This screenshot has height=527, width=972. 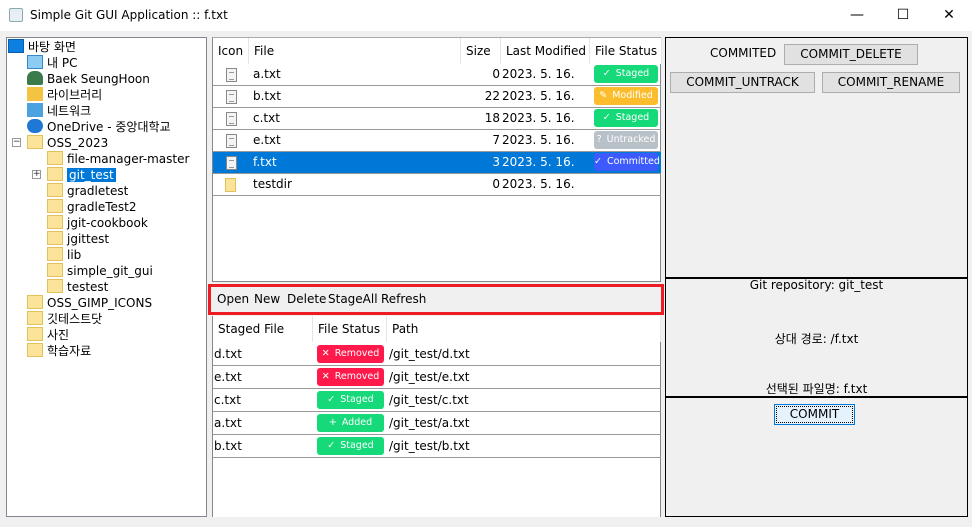 What do you see at coordinates (52, 63) in the screenshot?
I see `tree-node-item-0: 내 PC` at bounding box center [52, 63].